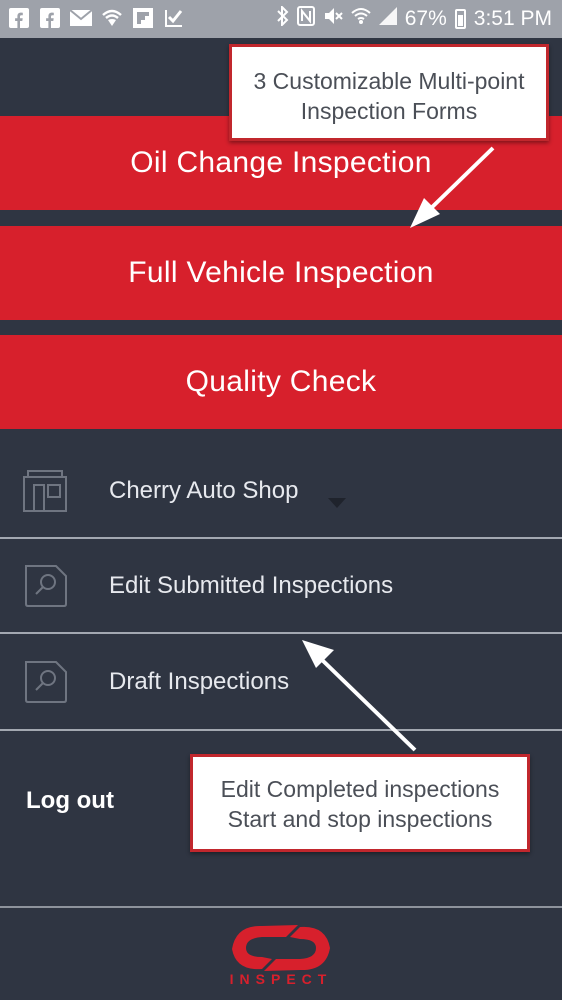 This screenshot has height=1000, width=562. Describe the element at coordinates (360, 789) in the screenshot. I see `callout-line: Edit Completed inspections` at that location.